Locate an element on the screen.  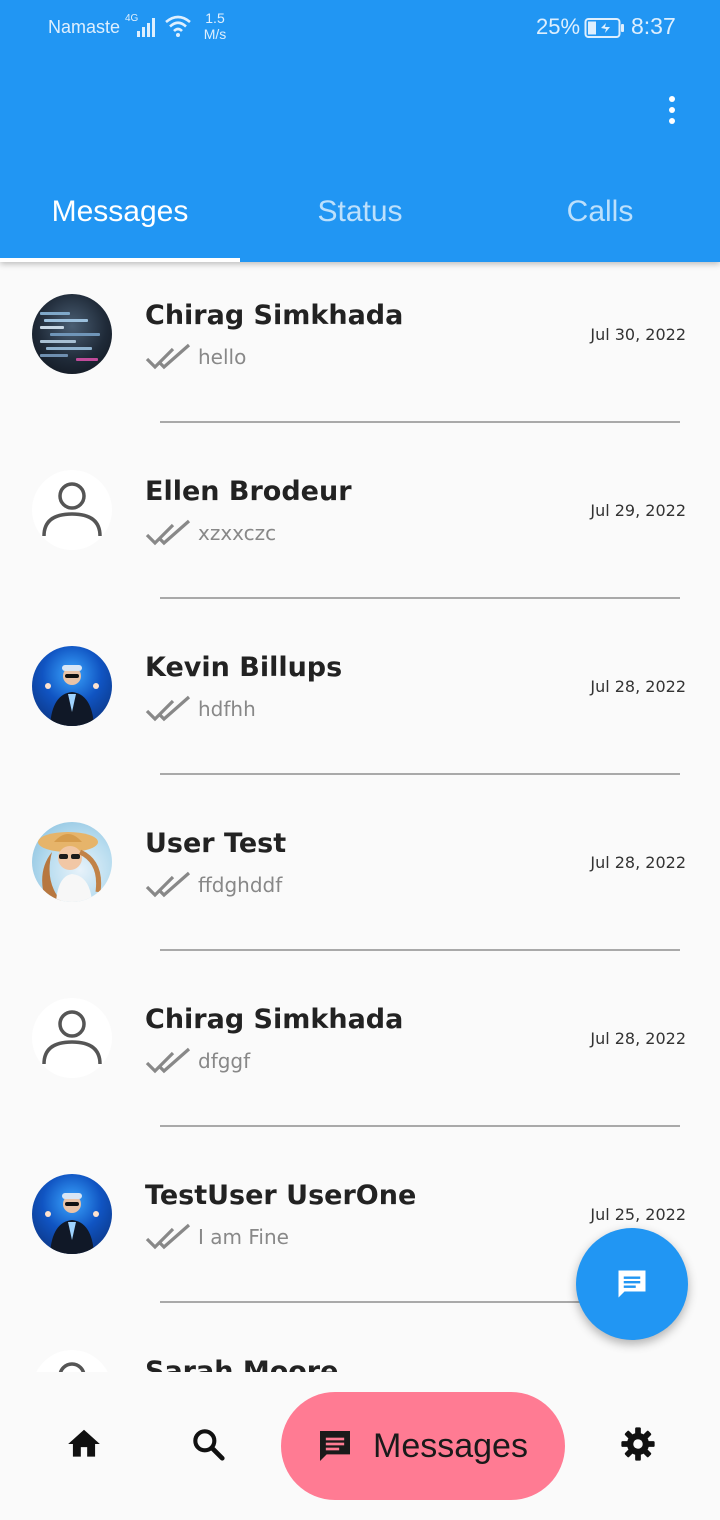
more-vert-icon is located at coordinates (672, 110).